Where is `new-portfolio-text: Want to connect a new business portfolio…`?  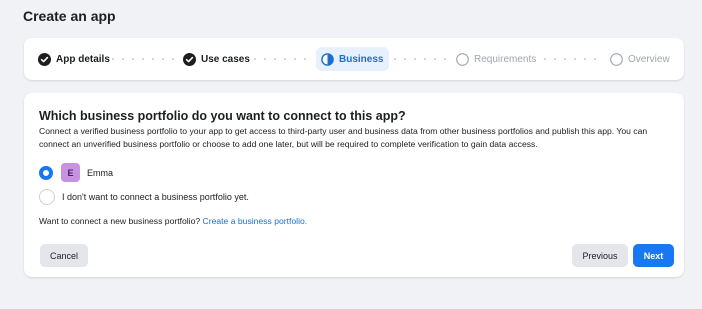
new-portfolio-text: Want to connect a new business portfolio… is located at coordinates (120, 221).